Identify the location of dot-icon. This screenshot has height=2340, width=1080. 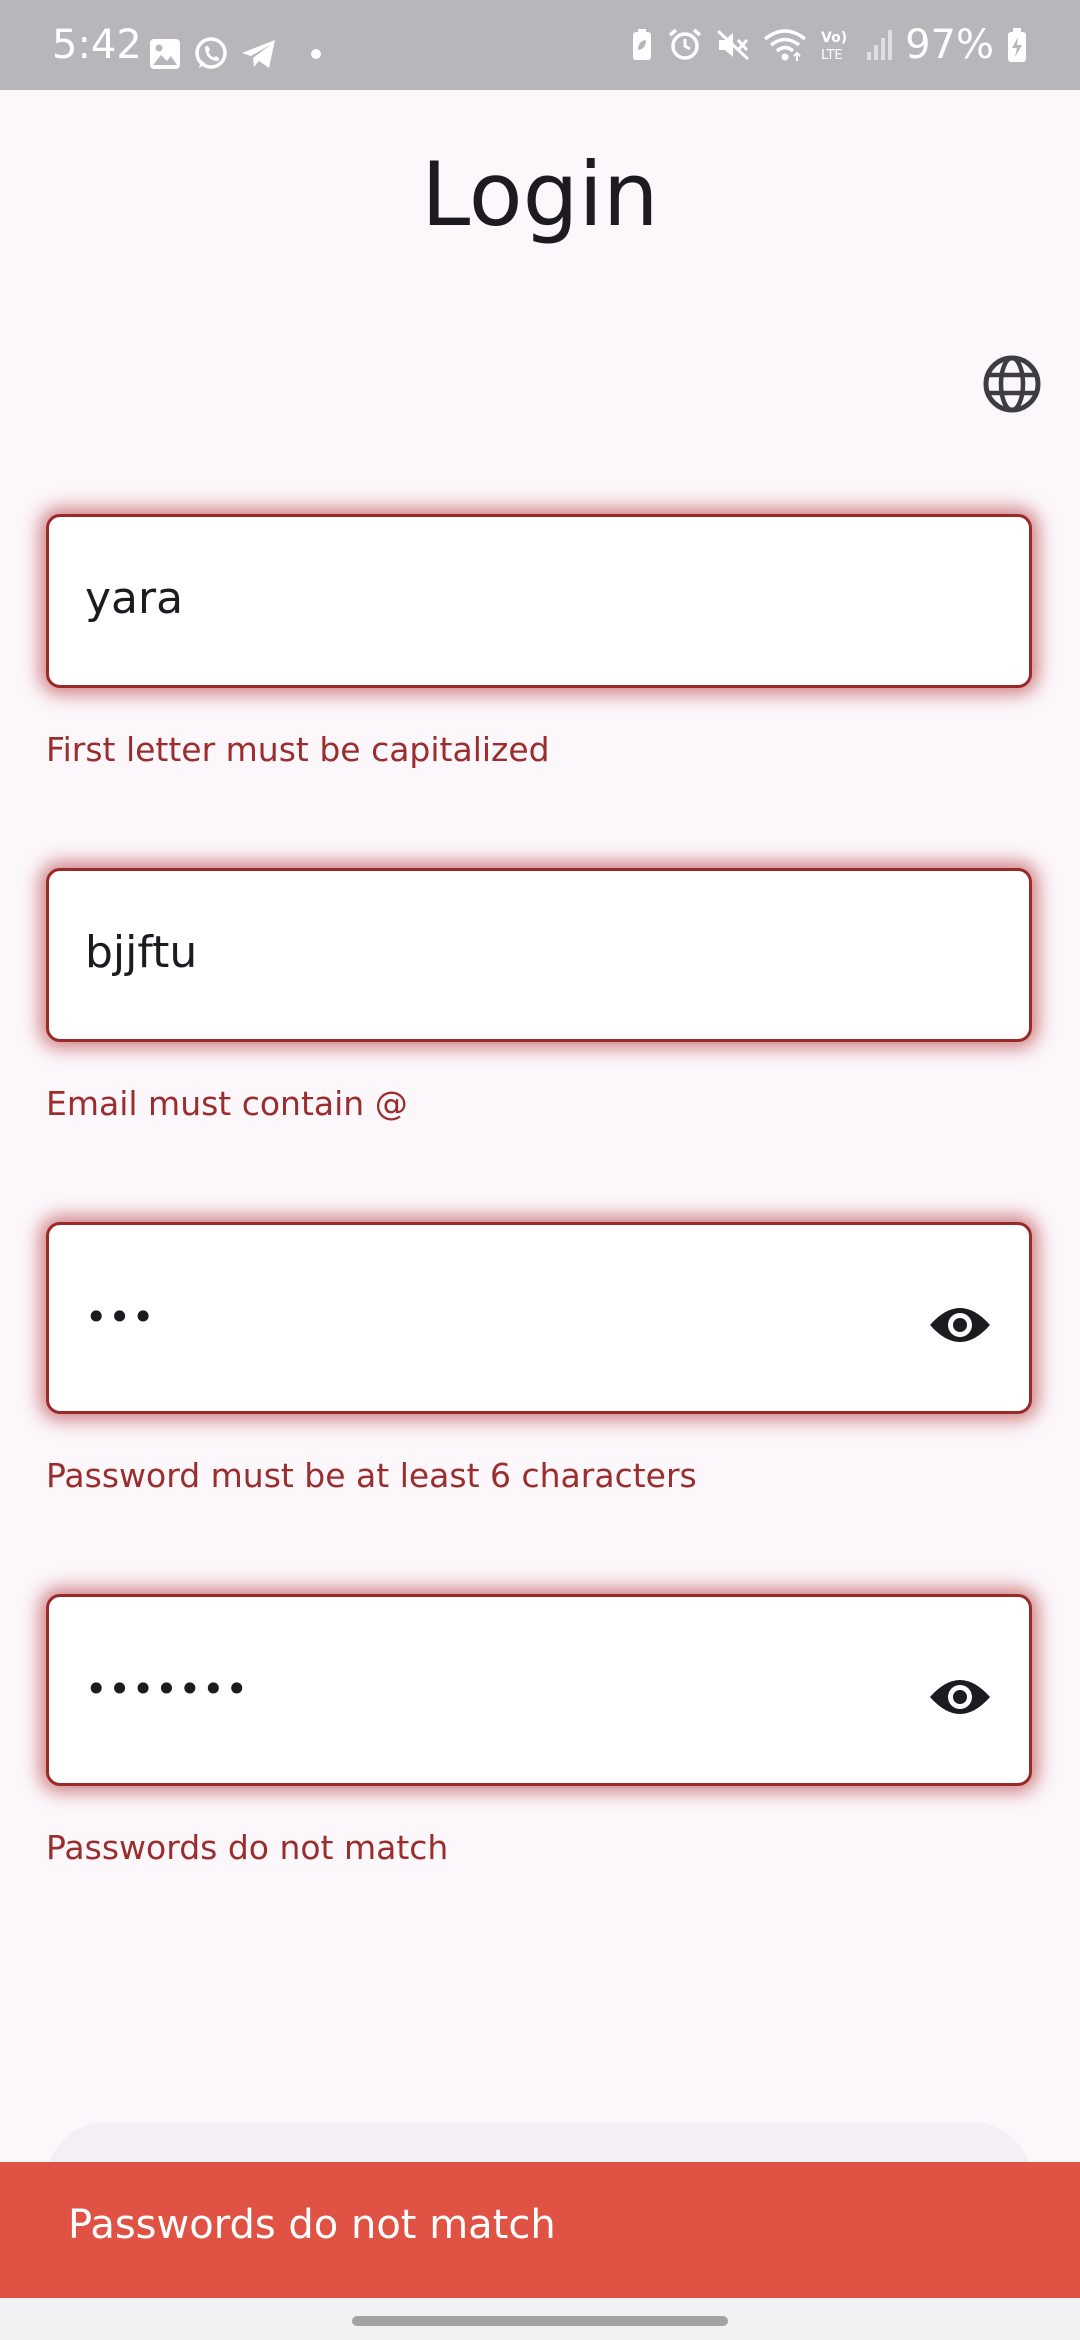
(316, 54).